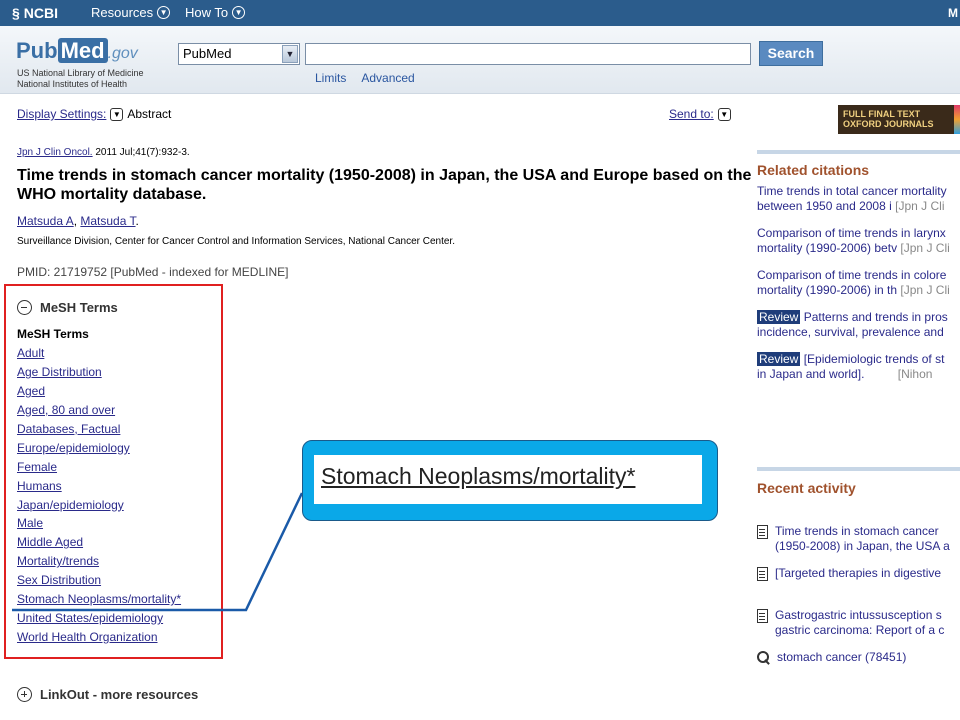 The height and width of the screenshot is (720, 960). What do you see at coordinates (862, 546) in the screenshot?
I see `activity-line: (1950-2008) in Japan, the USA a` at bounding box center [862, 546].